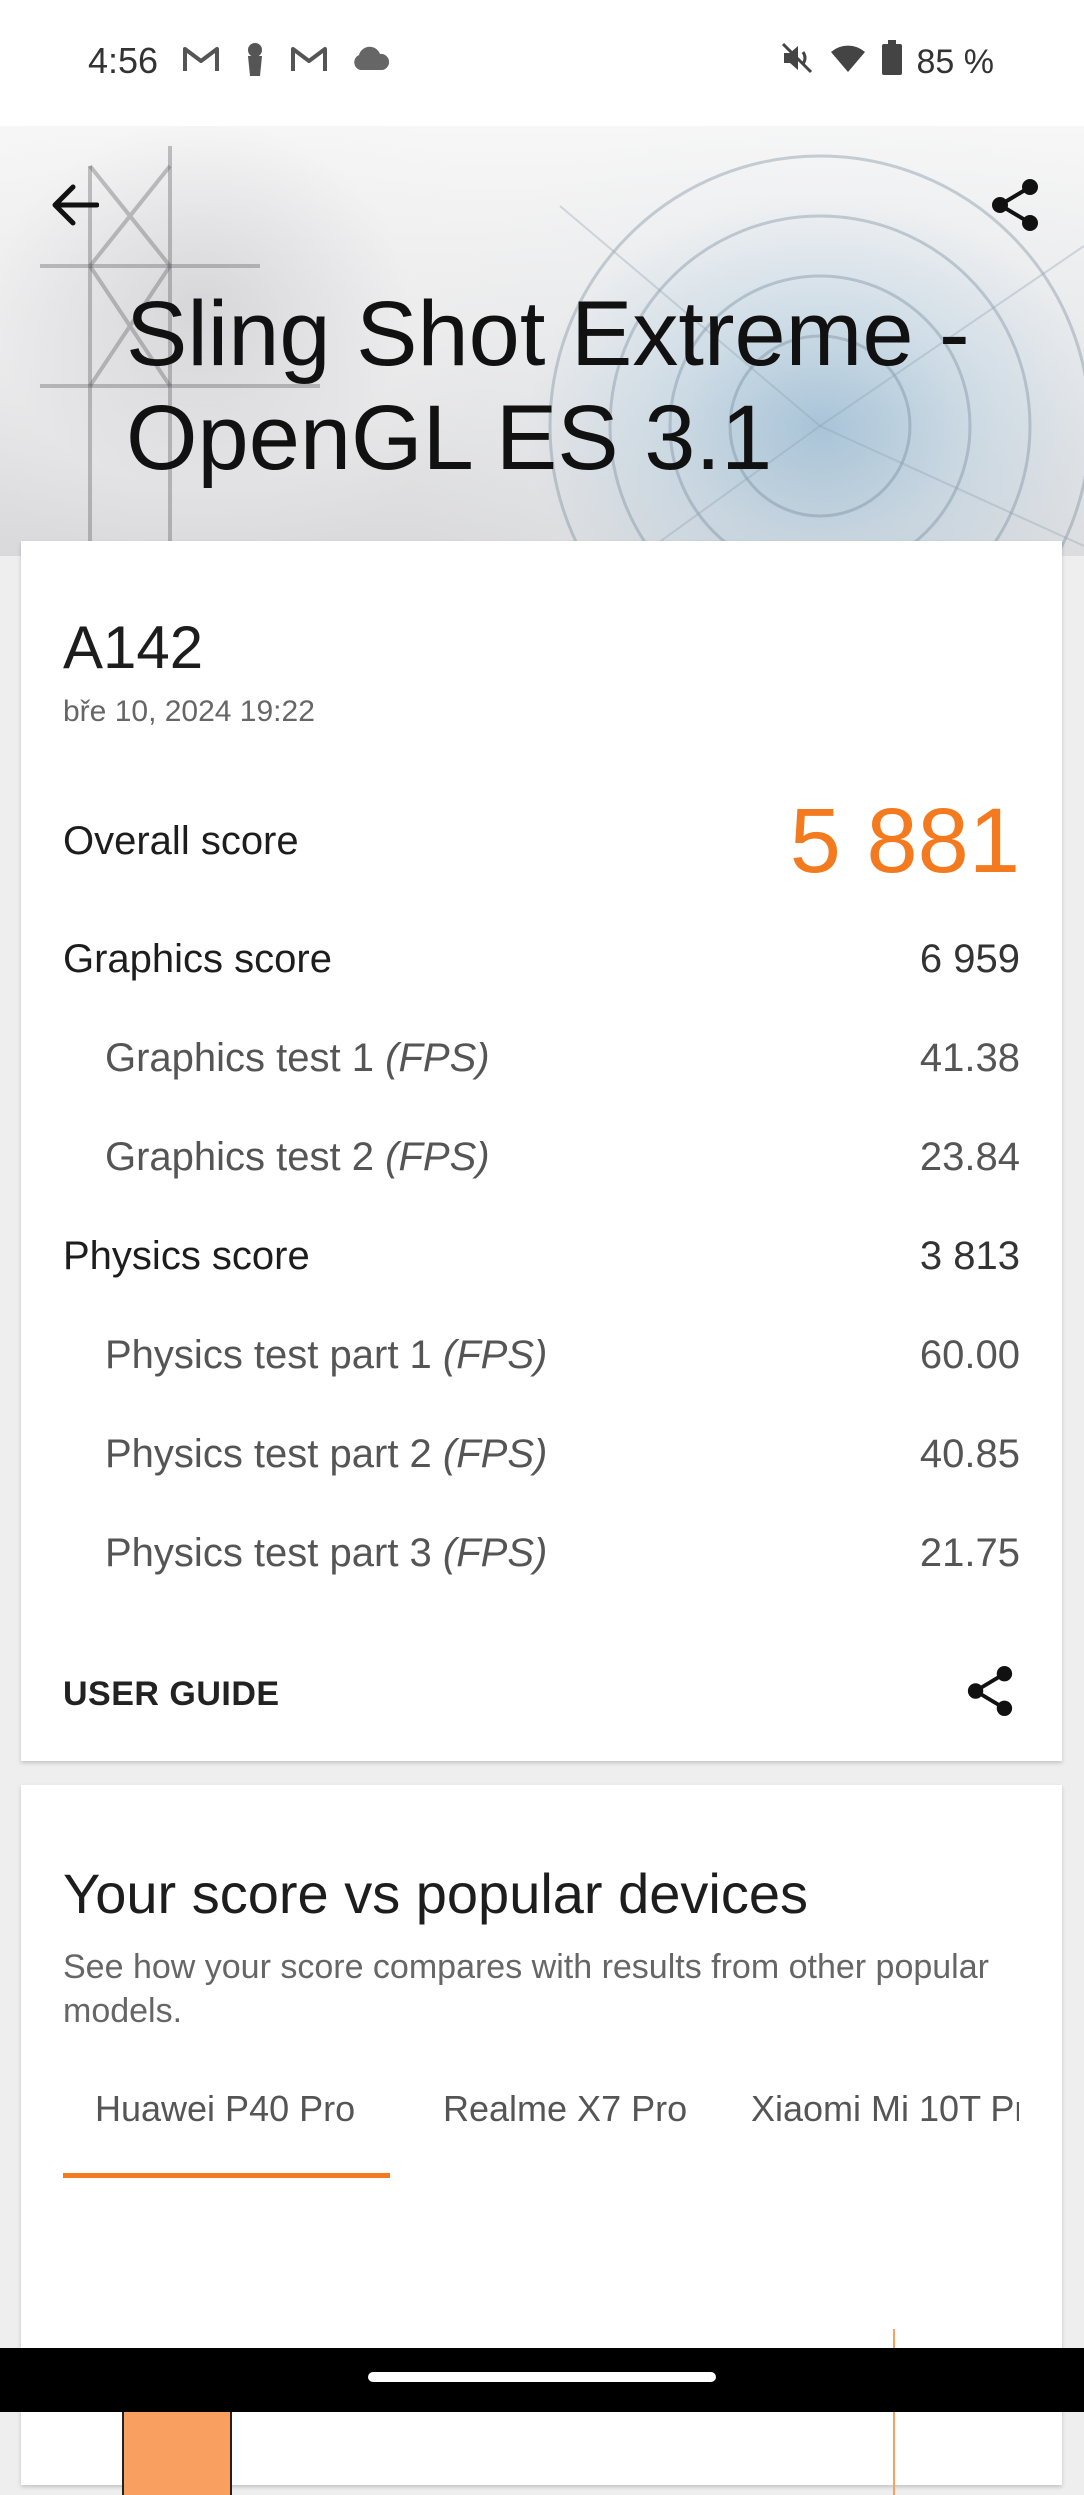 This screenshot has width=1084, height=2495. What do you see at coordinates (969, 1553) in the screenshot?
I see `physics-test-3-value: 21.75` at bounding box center [969, 1553].